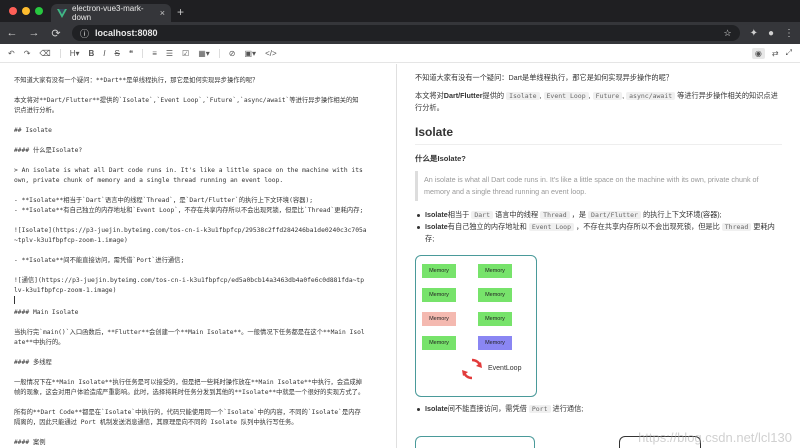 This screenshot has width=800, height=448. What do you see at coordinates (198, 131) in the screenshot?
I see `editor-line: ## Isolate` at bounding box center [198, 131].